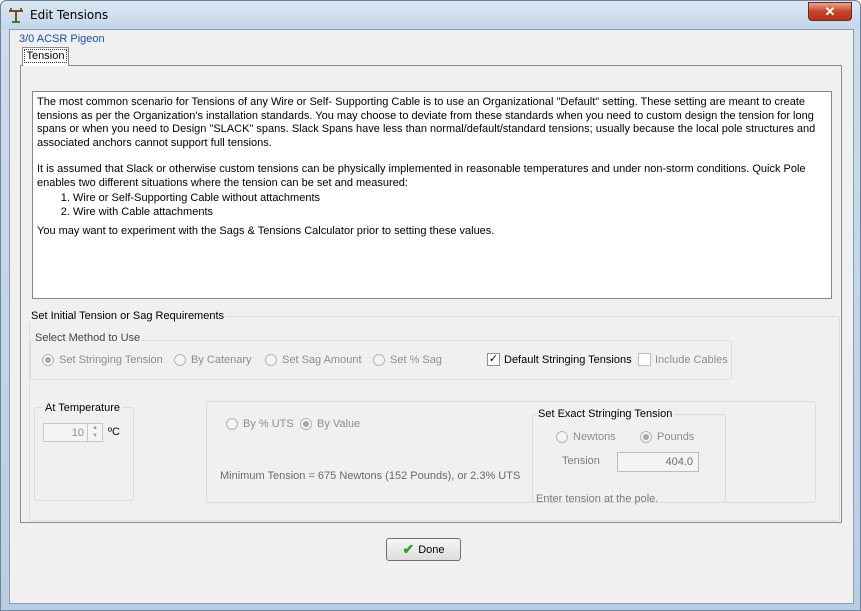  I want to click on tension-input: 404.0, so click(658, 462).